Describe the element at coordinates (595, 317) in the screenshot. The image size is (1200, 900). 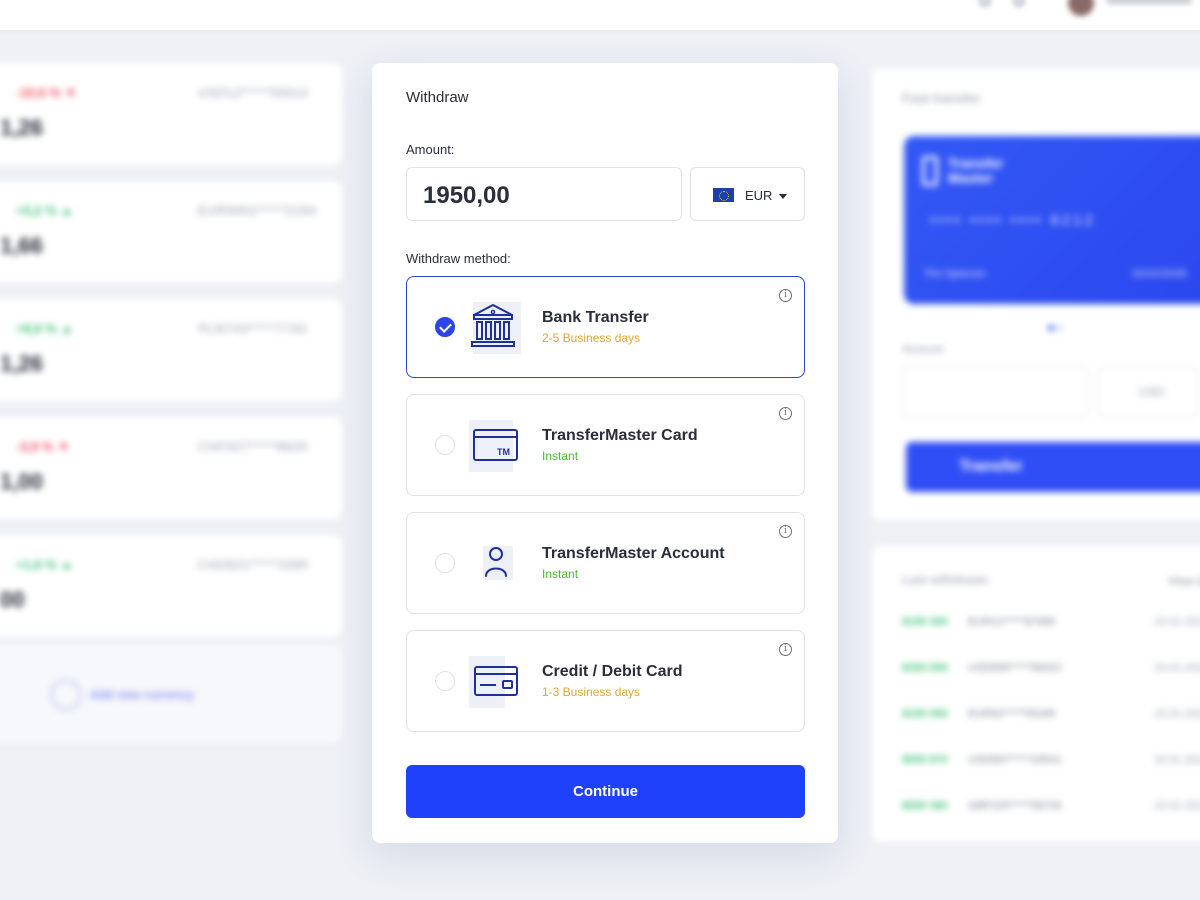
I see `method-title: Bank Transfer` at that location.